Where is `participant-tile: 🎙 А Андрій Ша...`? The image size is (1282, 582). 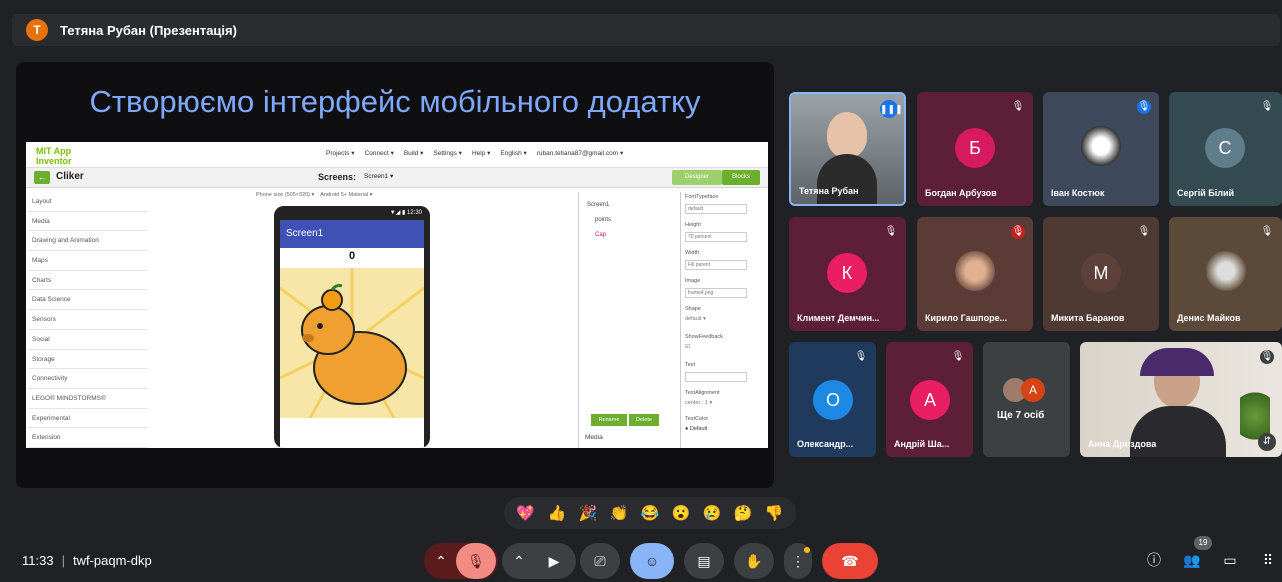
participant-tile: 🎙 А Андрій Ша... is located at coordinates (929, 399).